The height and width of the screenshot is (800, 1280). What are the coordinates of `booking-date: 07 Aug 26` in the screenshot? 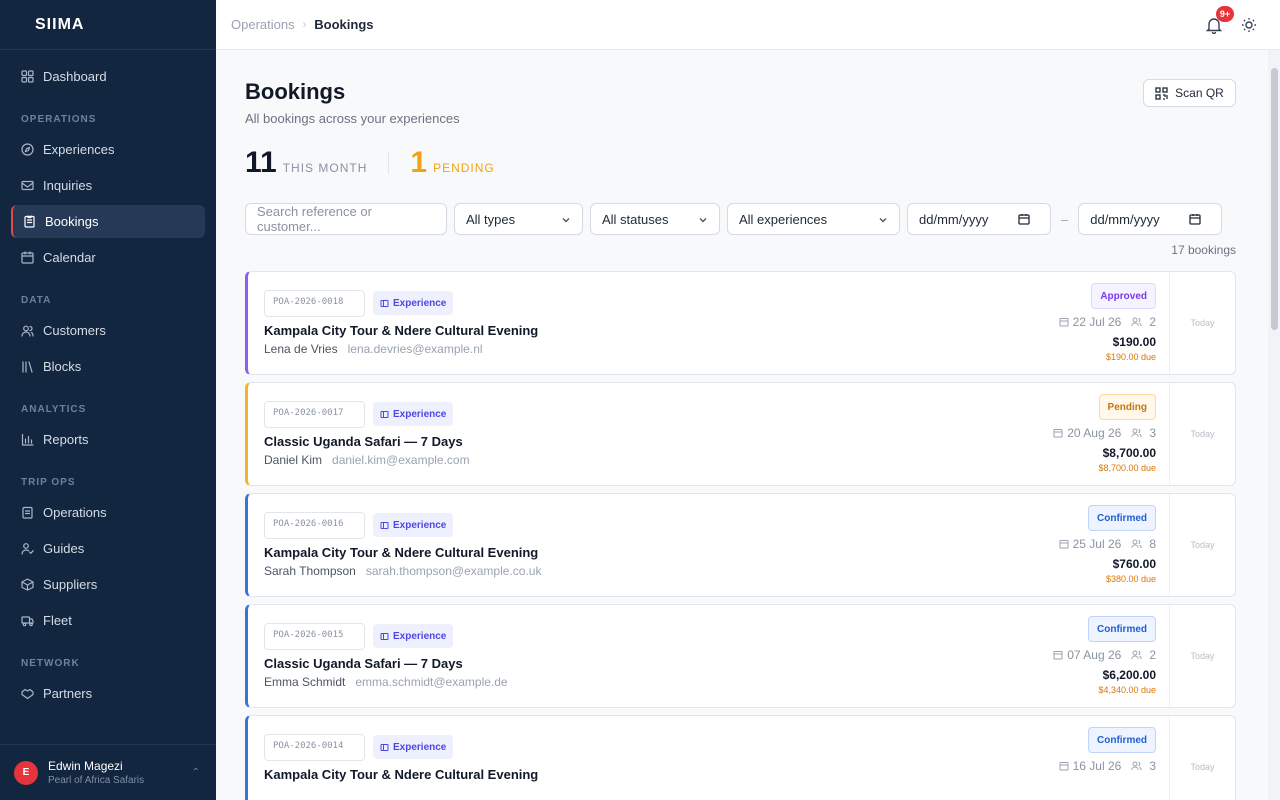 It's located at (1094, 655).